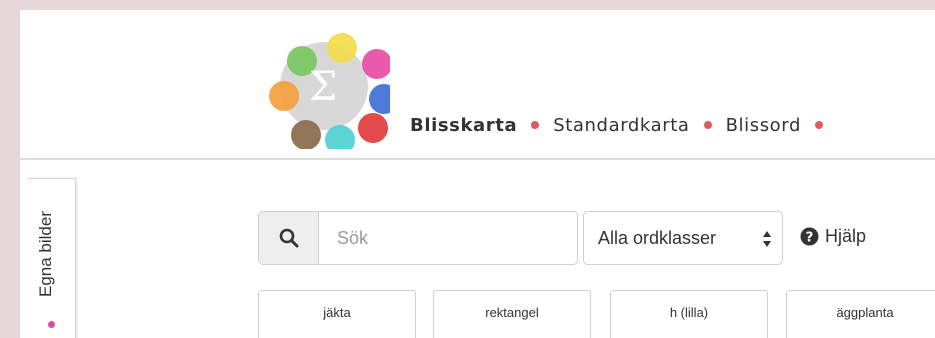 The width and height of the screenshot is (935, 338). What do you see at coordinates (45, 253) in the screenshot?
I see `side-tab-label: Egna bilder` at bounding box center [45, 253].